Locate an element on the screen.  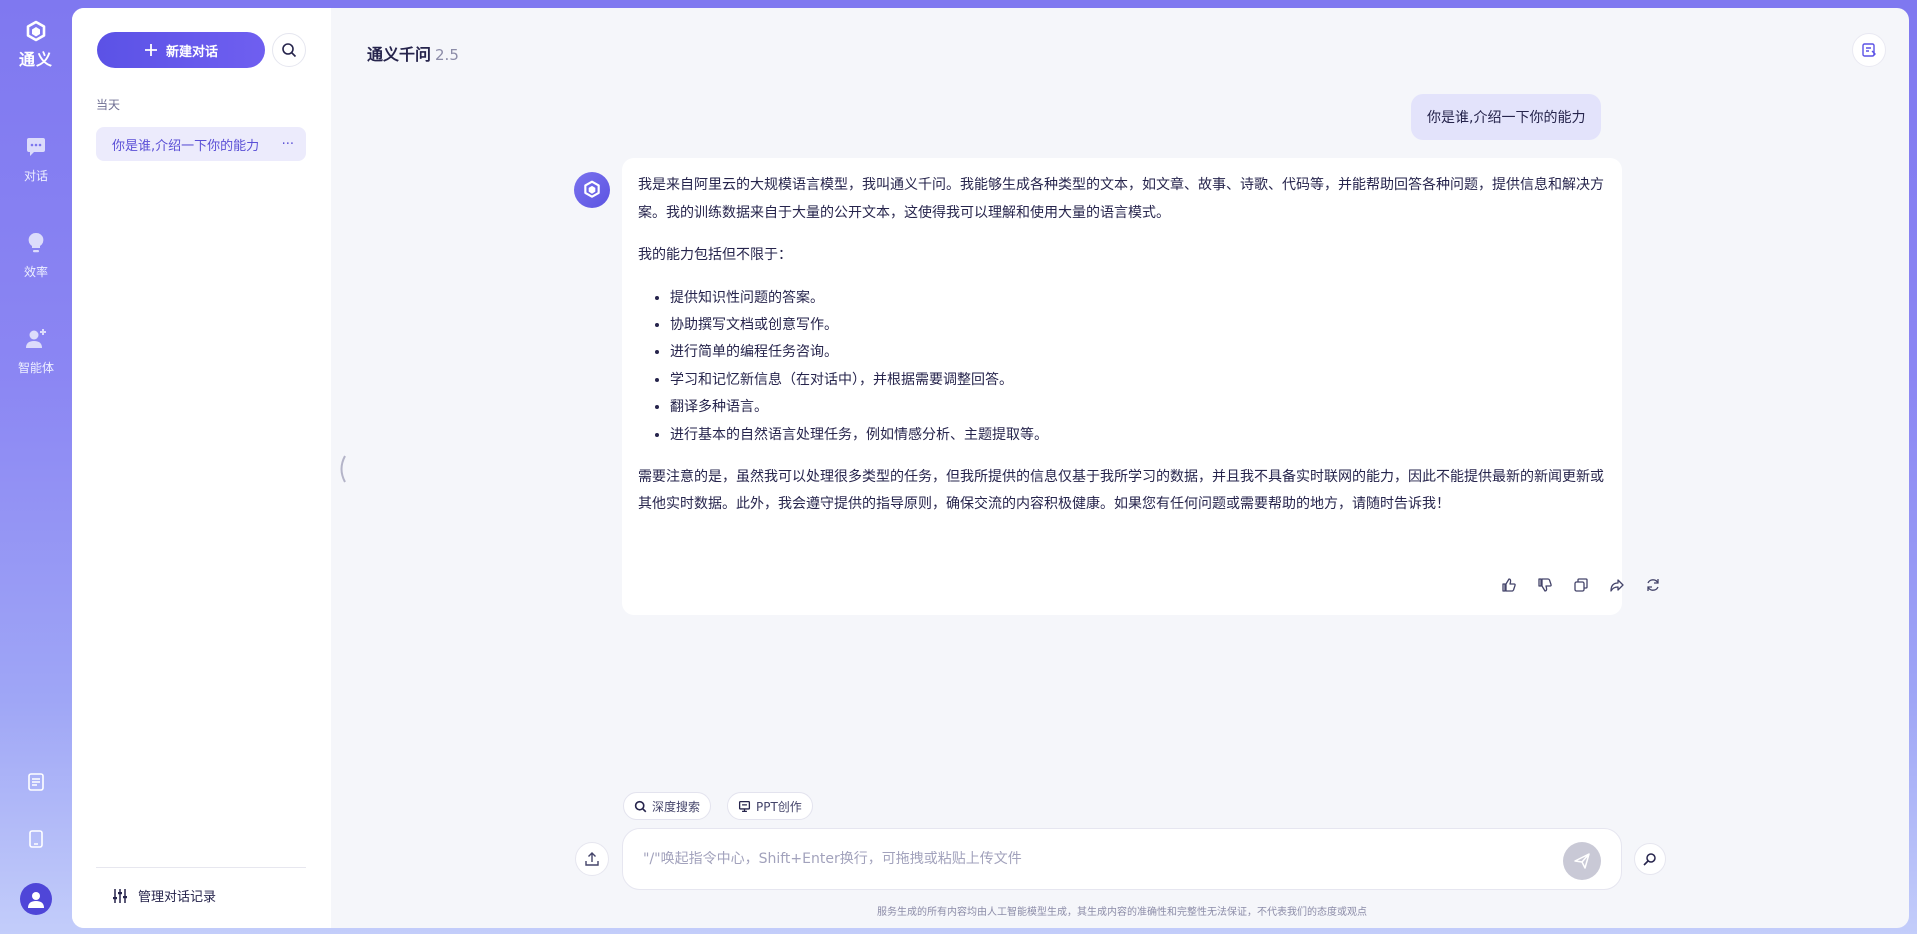
list-item: 提供知识性问题的答案。 is located at coordinates (1138, 298).